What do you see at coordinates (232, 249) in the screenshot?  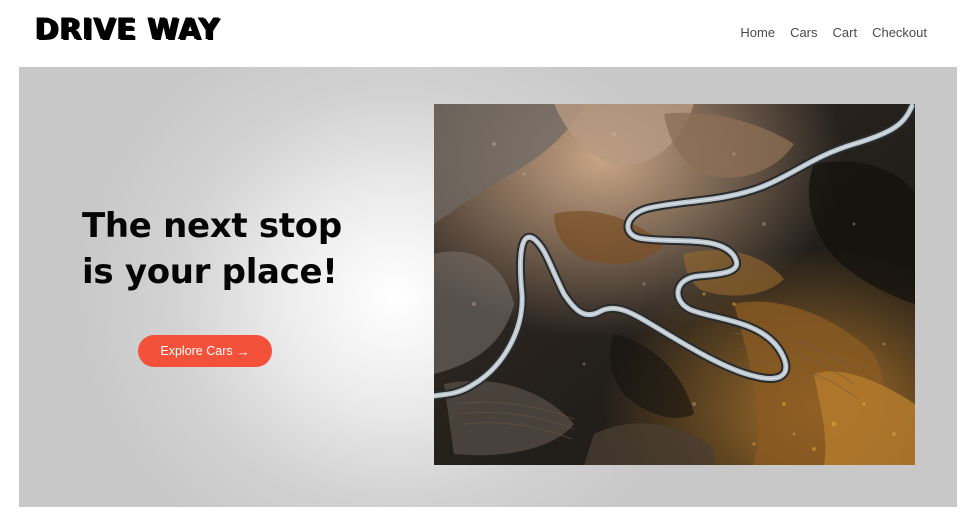 I see `hero-headline: The next stop is your place!` at bounding box center [232, 249].